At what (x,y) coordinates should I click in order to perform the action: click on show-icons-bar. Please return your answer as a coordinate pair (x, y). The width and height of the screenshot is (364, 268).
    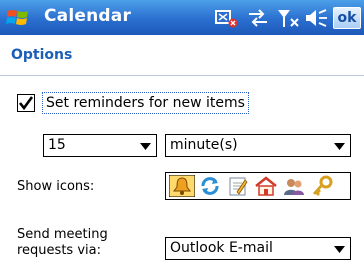
    Looking at the image, I should click on (258, 186).